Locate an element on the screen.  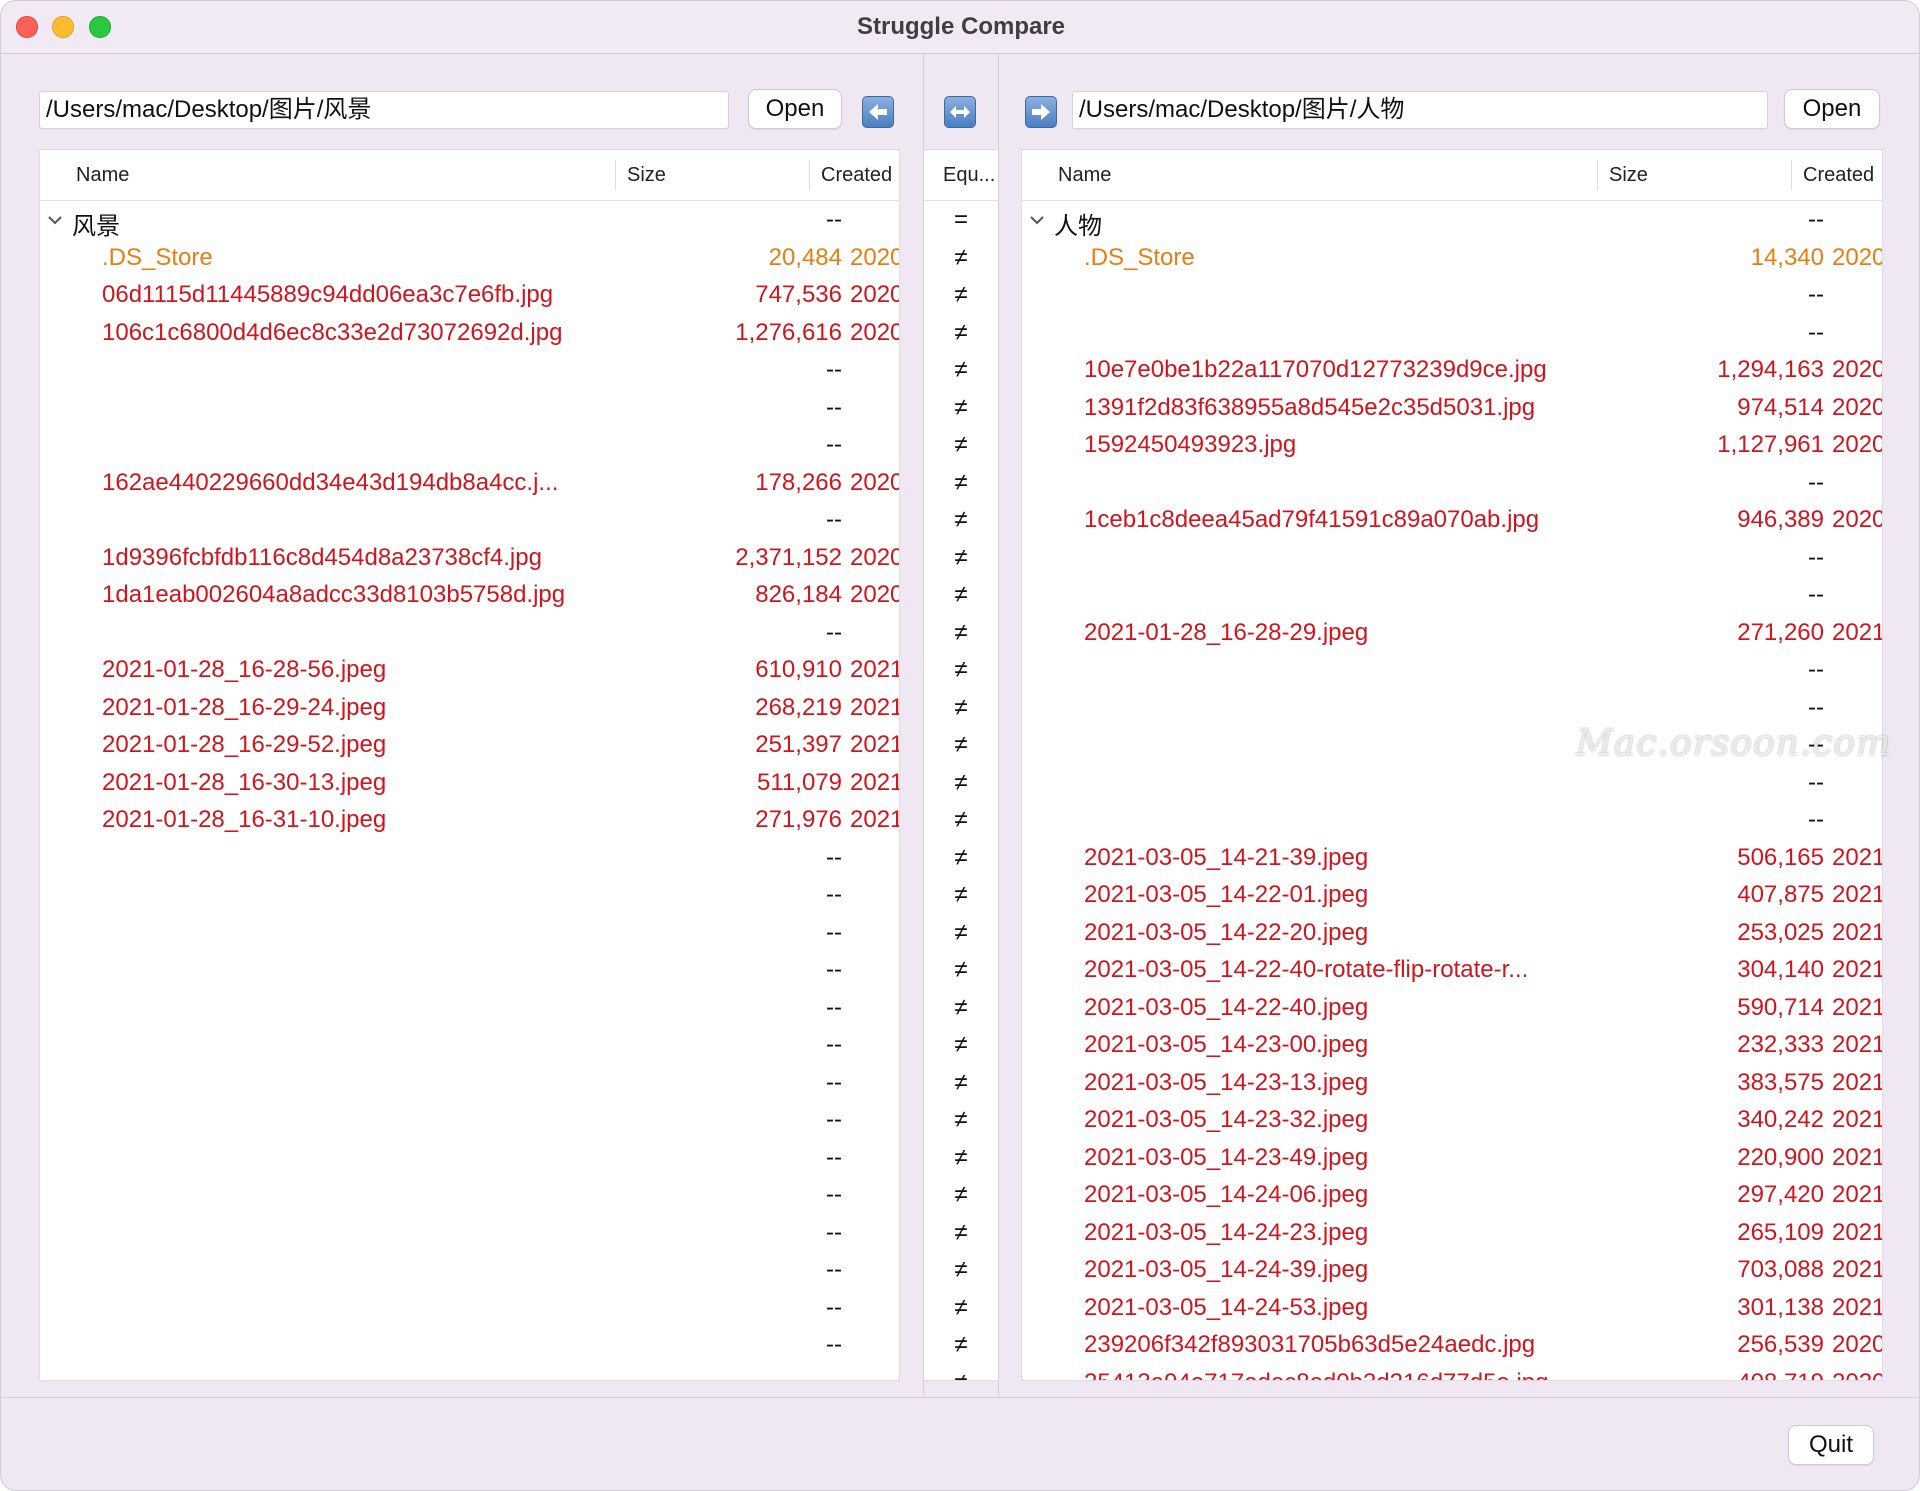
right-file-row: 2021-03-05_14-22-20.jpeg 253,025 2021-03 is located at coordinates (1452, 934).